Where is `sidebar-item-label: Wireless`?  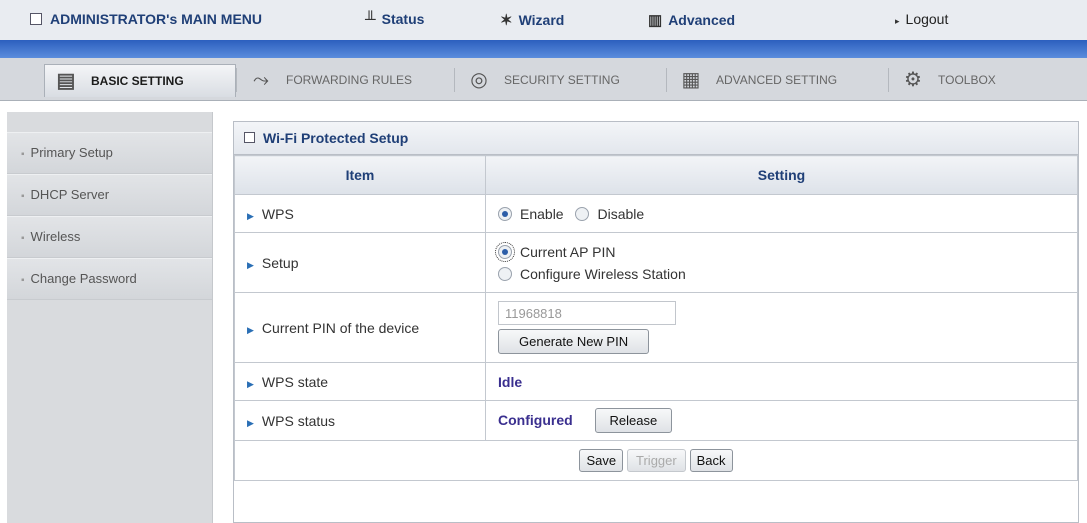 sidebar-item-label: Wireless is located at coordinates (55, 236).